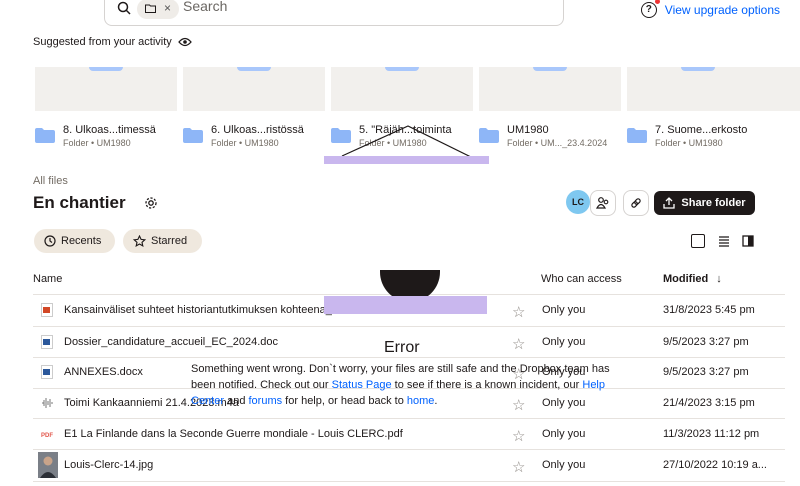 The width and height of the screenshot is (800, 486). What do you see at coordinates (171, 342) in the screenshot?
I see `file-name: Dossier_candidature_accueil_EC_2024.doc` at bounding box center [171, 342].